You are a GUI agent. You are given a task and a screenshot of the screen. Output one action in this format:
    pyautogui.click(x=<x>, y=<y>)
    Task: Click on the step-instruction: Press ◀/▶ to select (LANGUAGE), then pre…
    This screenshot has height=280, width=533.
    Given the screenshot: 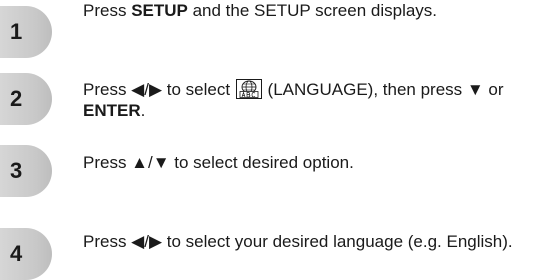 What is the action you would take?
    pyautogui.click(x=308, y=100)
    